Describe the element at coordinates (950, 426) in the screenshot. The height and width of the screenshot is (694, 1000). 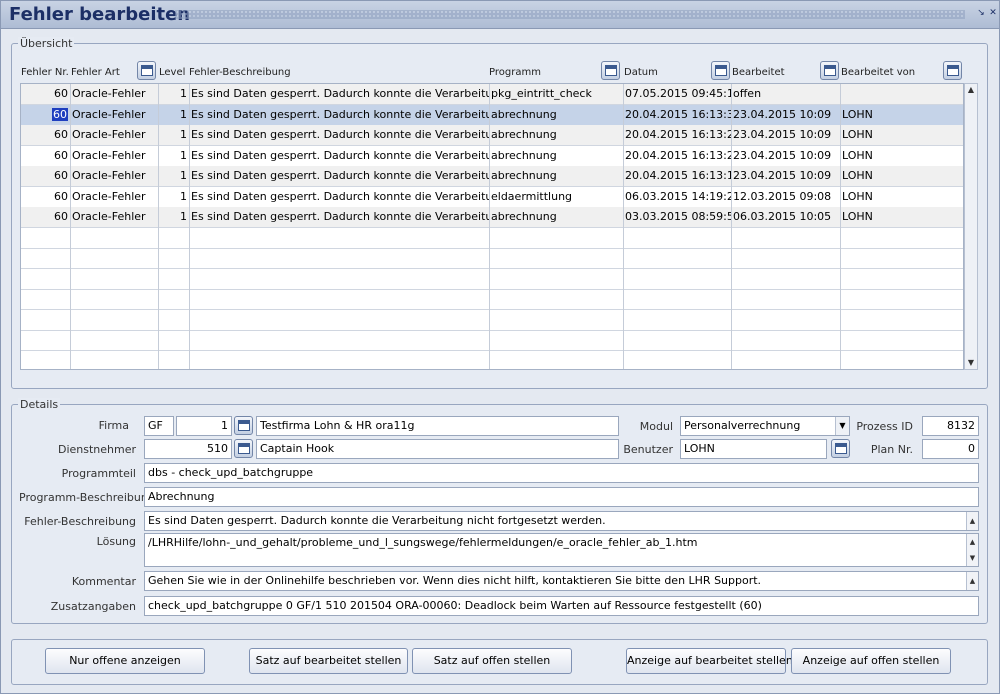
I see `prozess-id-field: 8132` at that location.